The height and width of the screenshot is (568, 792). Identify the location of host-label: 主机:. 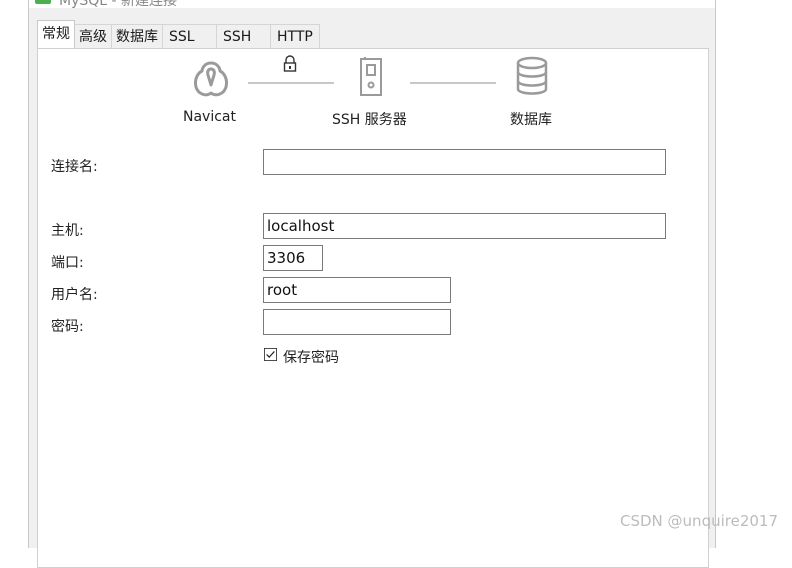
(67, 231).